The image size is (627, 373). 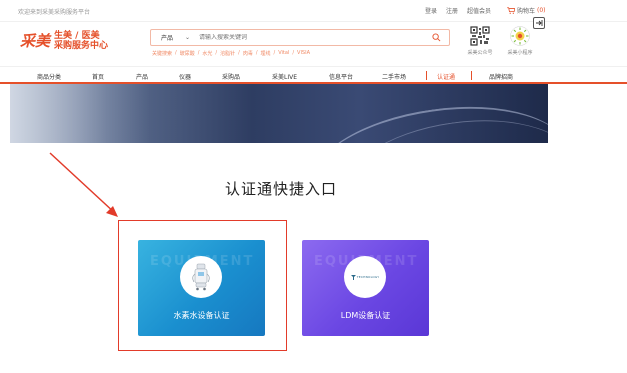 I want to click on nav-item-info-platform: 信息平台, so click(x=341, y=76).